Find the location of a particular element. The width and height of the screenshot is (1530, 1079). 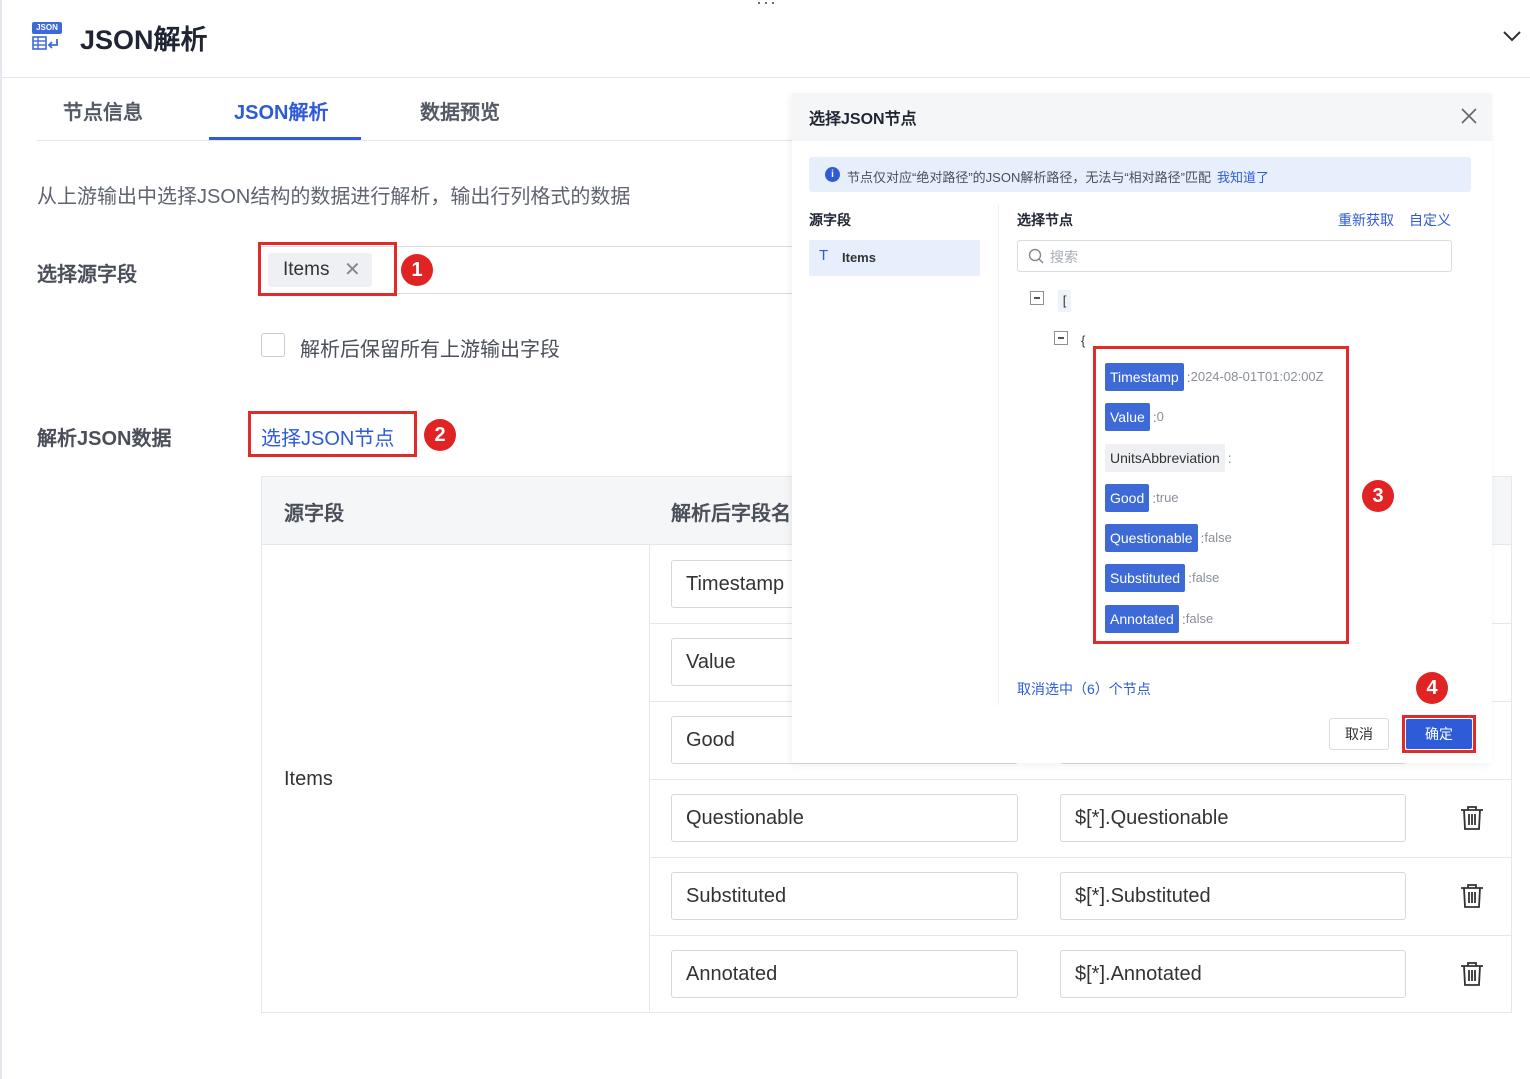

chevron-down-icon is located at coordinates (1512, 36).